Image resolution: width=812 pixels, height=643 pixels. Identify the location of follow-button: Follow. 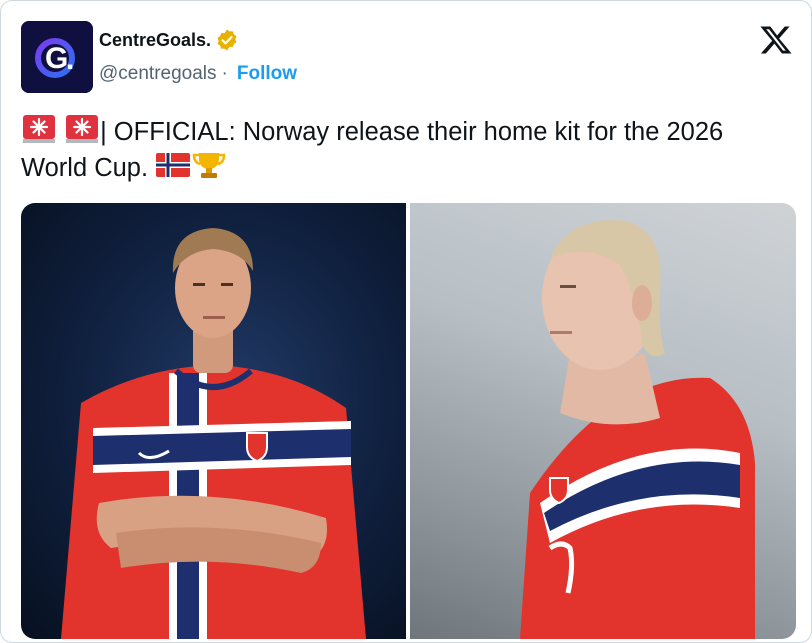
(267, 74).